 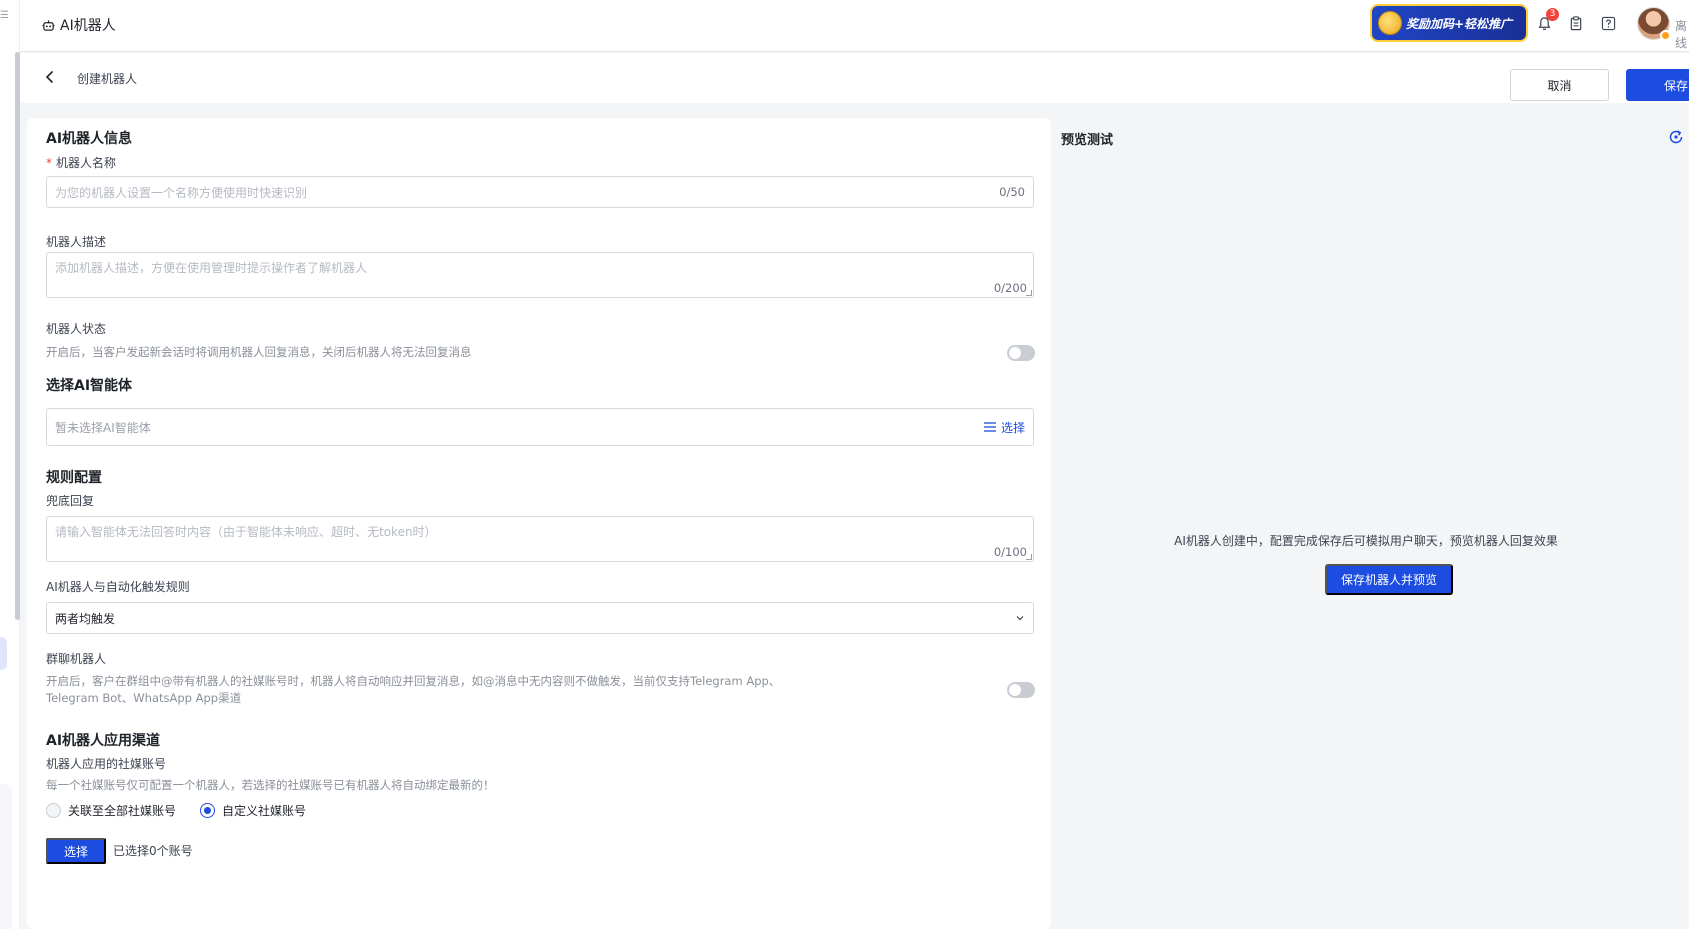 What do you see at coordinates (48, 25) in the screenshot?
I see `robot-icon` at bounding box center [48, 25].